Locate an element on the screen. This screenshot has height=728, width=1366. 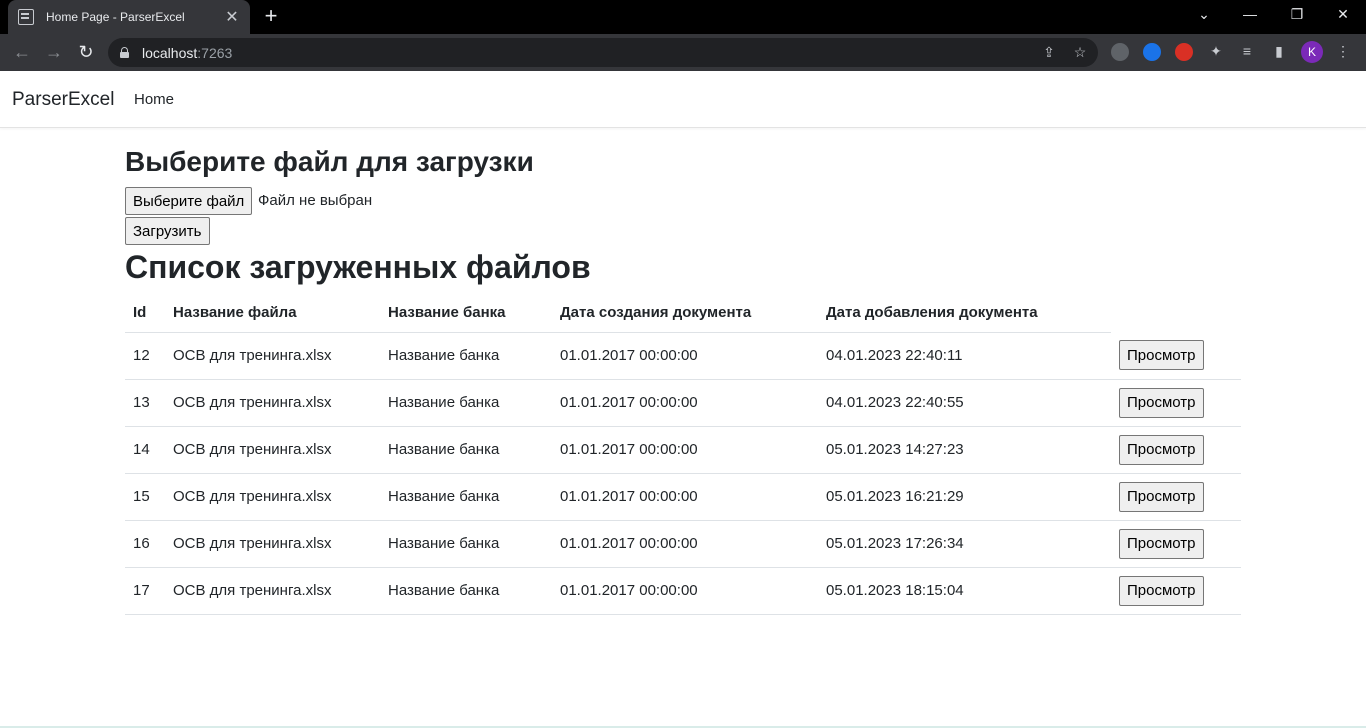
bookmark-star-icon: ☆ is located at coordinates (1080, 52).